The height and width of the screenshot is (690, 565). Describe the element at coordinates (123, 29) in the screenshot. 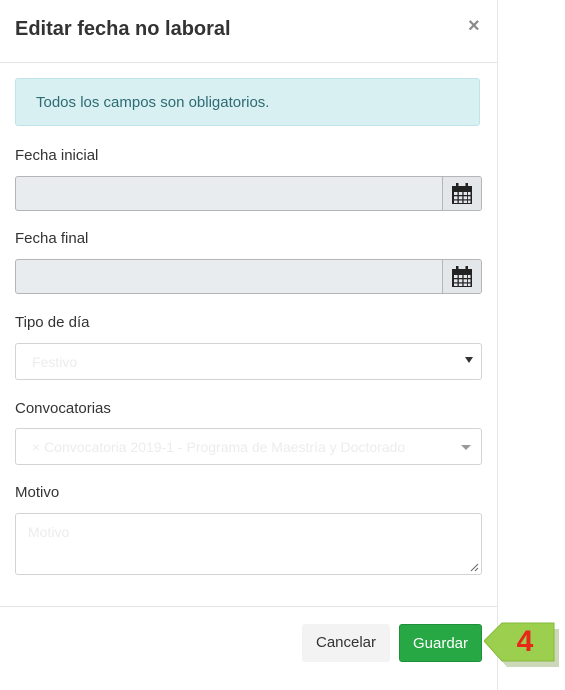

I see `dialog-title: Editar fecha no laboral` at that location.